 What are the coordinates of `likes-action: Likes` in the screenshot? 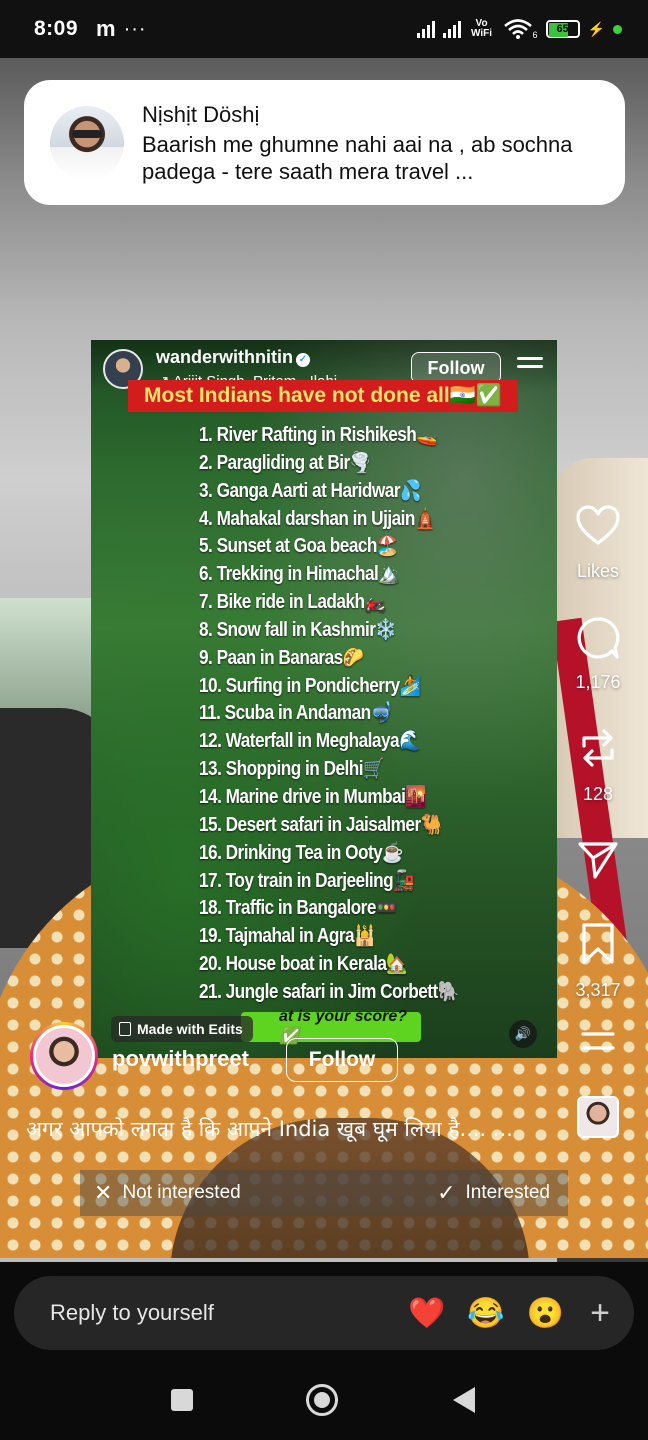 It's located at (598, 543).